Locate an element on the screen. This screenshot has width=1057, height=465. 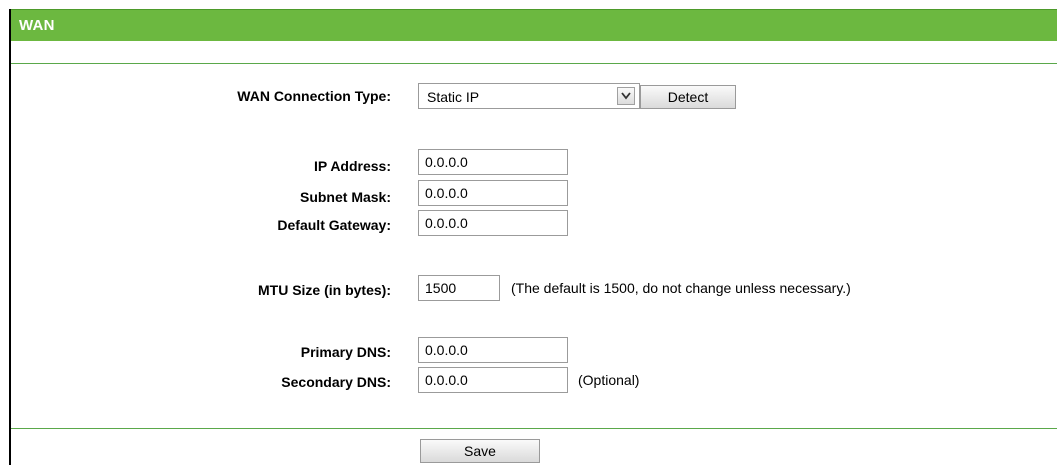
divider-top is located at coordinates (534, 63).